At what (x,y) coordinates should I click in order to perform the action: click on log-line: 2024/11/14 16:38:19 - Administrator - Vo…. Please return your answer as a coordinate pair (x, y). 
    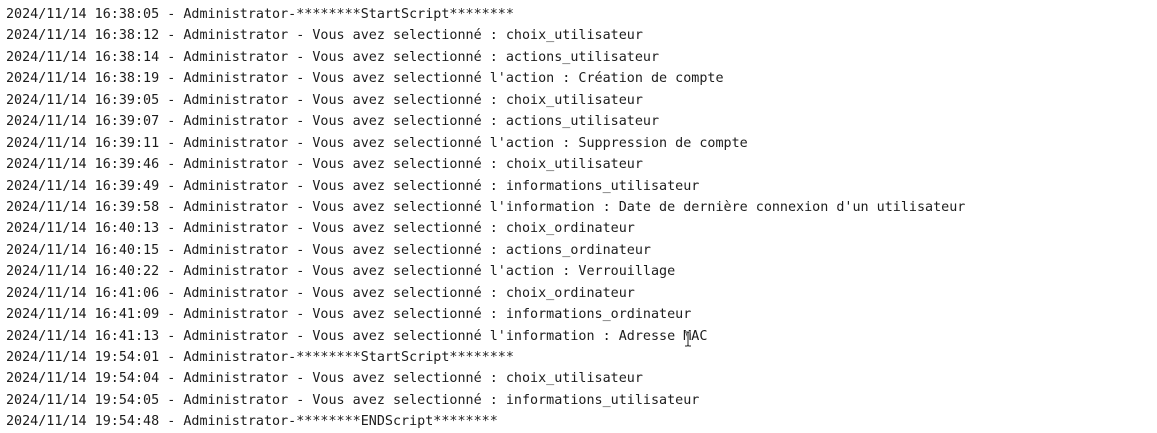
    Looking at the image, I should click on (365, 79).